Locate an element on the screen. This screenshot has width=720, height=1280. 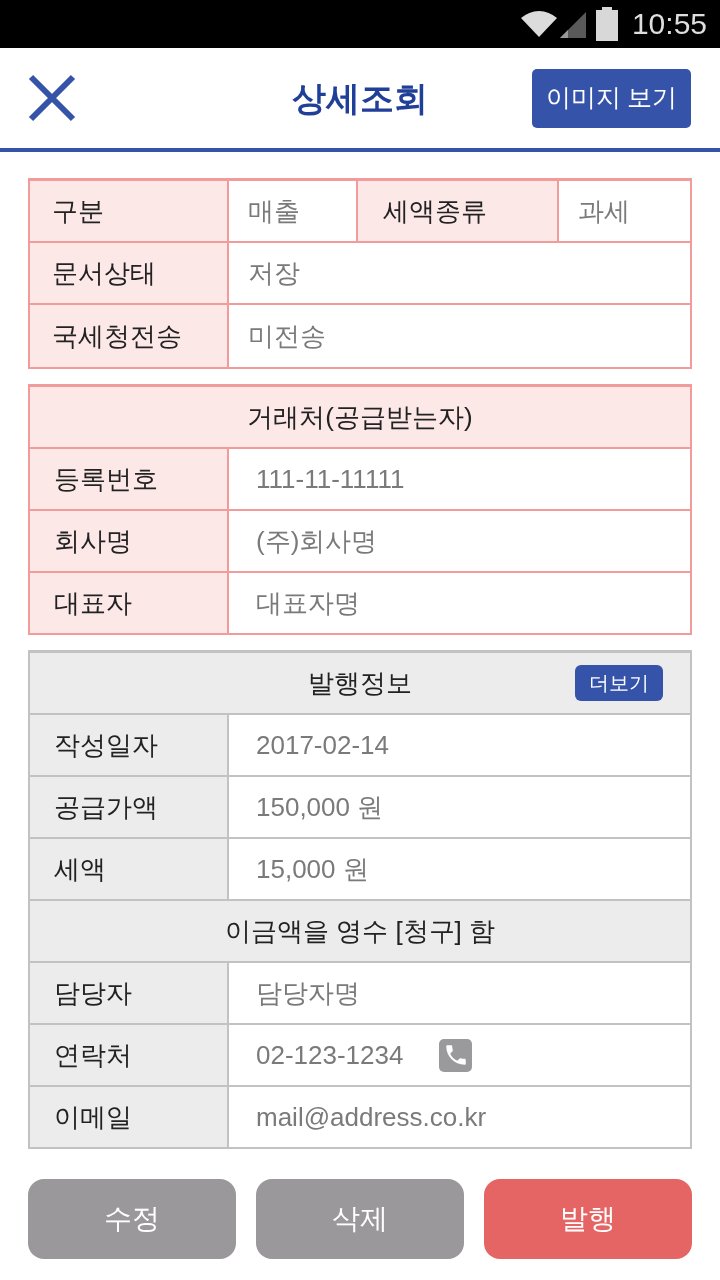
field-value: 미전송 is located at coordinates (287, 336).